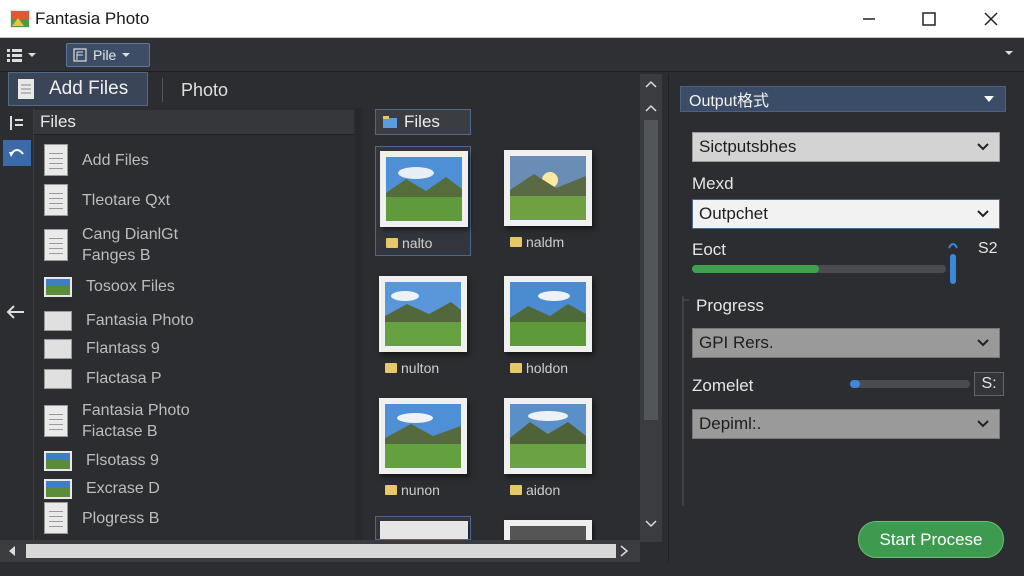  I want to click on scroll-right-icon, so click(624, 551).